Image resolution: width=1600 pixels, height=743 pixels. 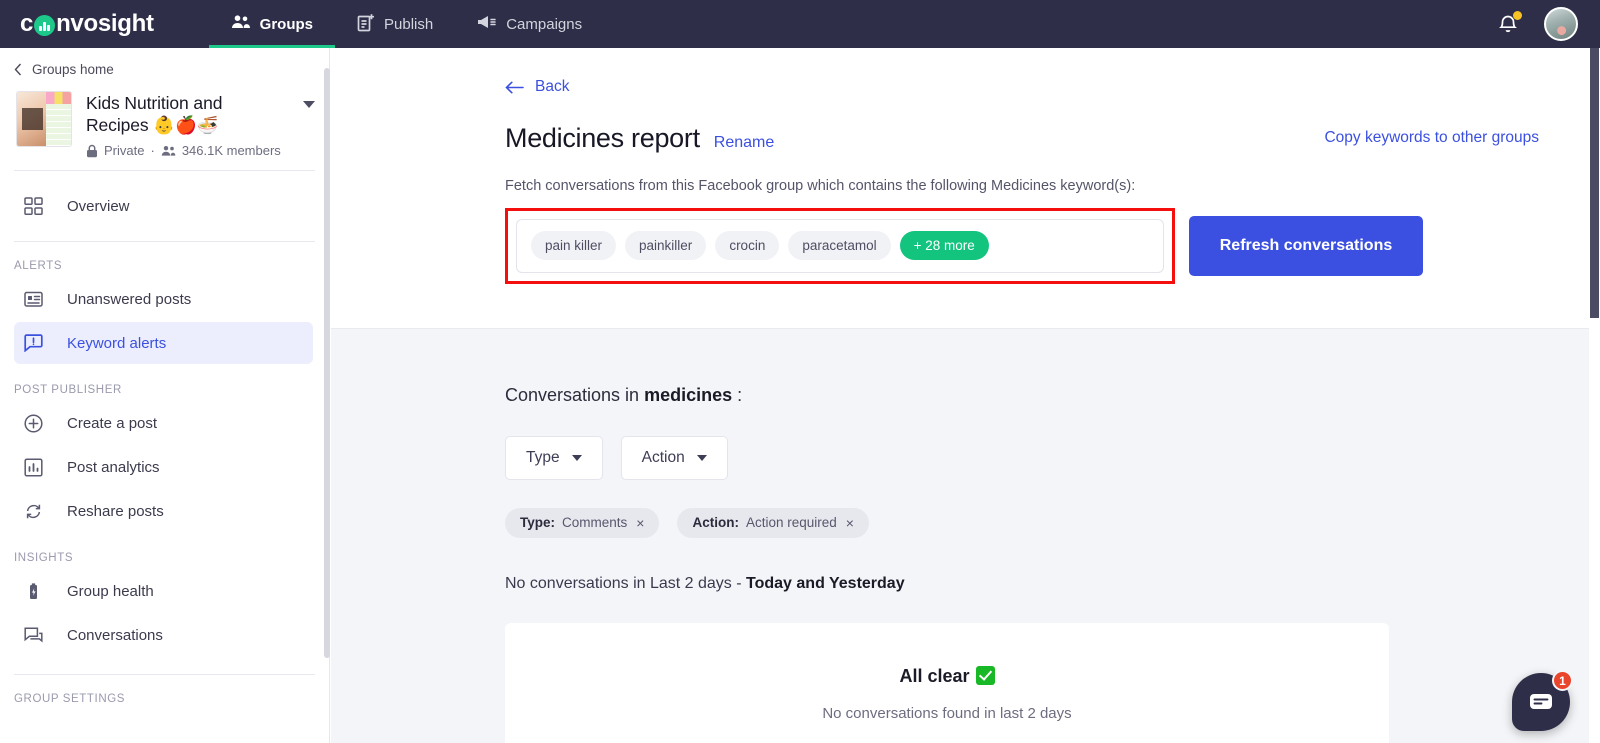 What do you see at coordinates (33, 467) in the screenshot?
I see `bar-chart-icon` at bounding box center [33, 467].